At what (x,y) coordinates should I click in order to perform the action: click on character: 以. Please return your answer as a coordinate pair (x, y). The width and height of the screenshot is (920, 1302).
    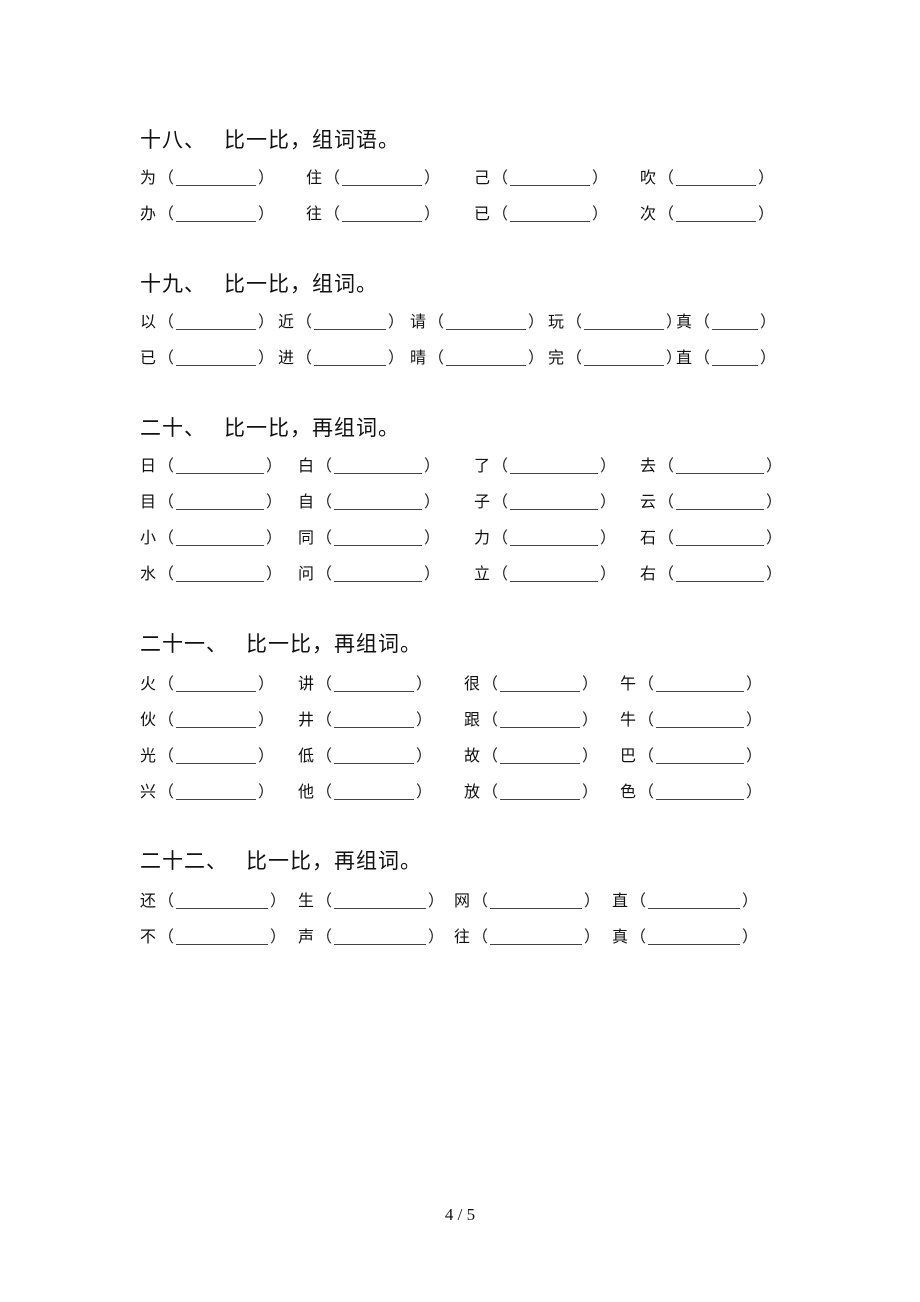
    Looking at the image, I should click on (148, 321).